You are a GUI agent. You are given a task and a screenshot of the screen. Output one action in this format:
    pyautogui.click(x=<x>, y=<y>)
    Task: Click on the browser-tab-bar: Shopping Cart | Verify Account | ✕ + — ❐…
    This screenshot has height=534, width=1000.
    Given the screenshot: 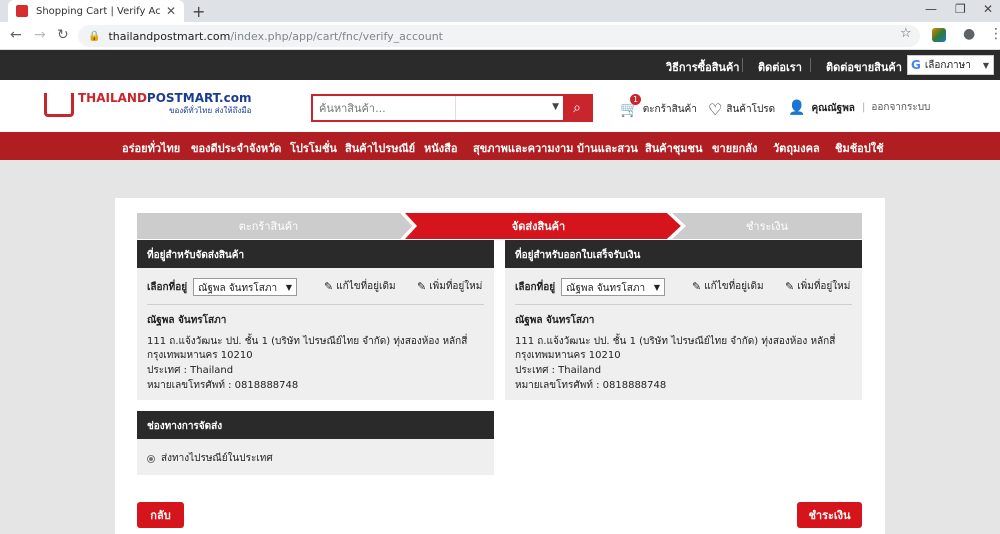 What is the action you would take?
    pyautogui.click(x=500, y=11)
    